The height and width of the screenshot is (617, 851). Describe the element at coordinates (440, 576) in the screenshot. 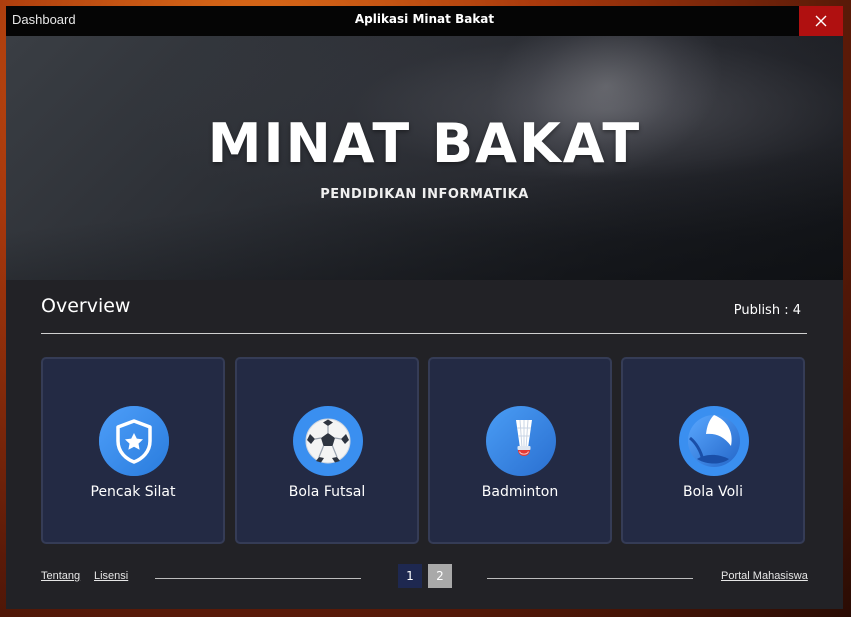

I see `page-2-button: 2` at that location.